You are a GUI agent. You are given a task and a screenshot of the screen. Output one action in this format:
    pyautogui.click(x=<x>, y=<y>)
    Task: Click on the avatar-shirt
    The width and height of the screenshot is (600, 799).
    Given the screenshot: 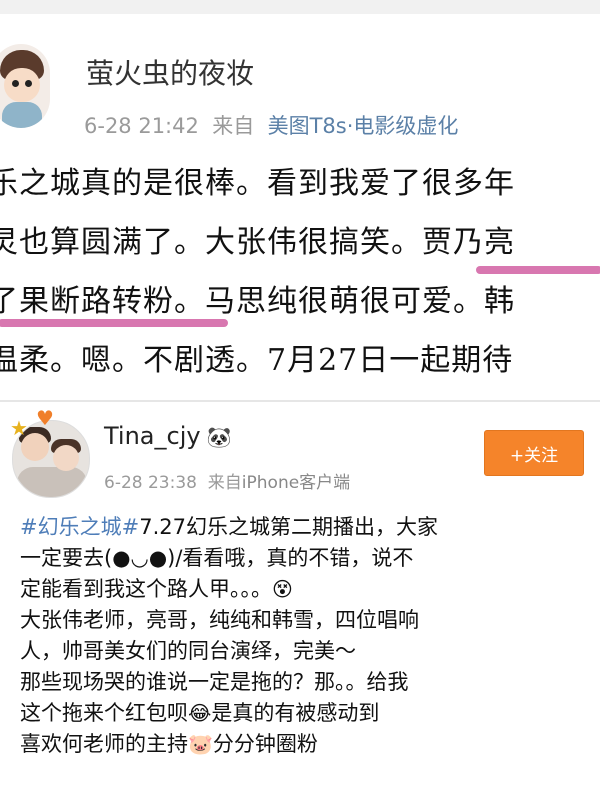 What is the action you would take?
    pyautogui.click(x=52, y=482)
    